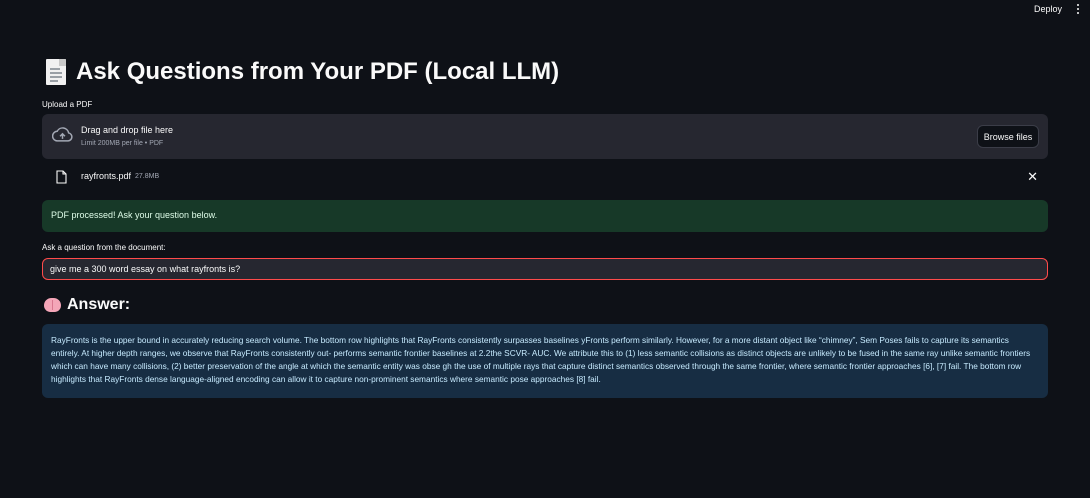  What do you see at coordinates (62, 134) in the screenshot?
I see `cloud-upload-icon` at bounding box center [62, 134].